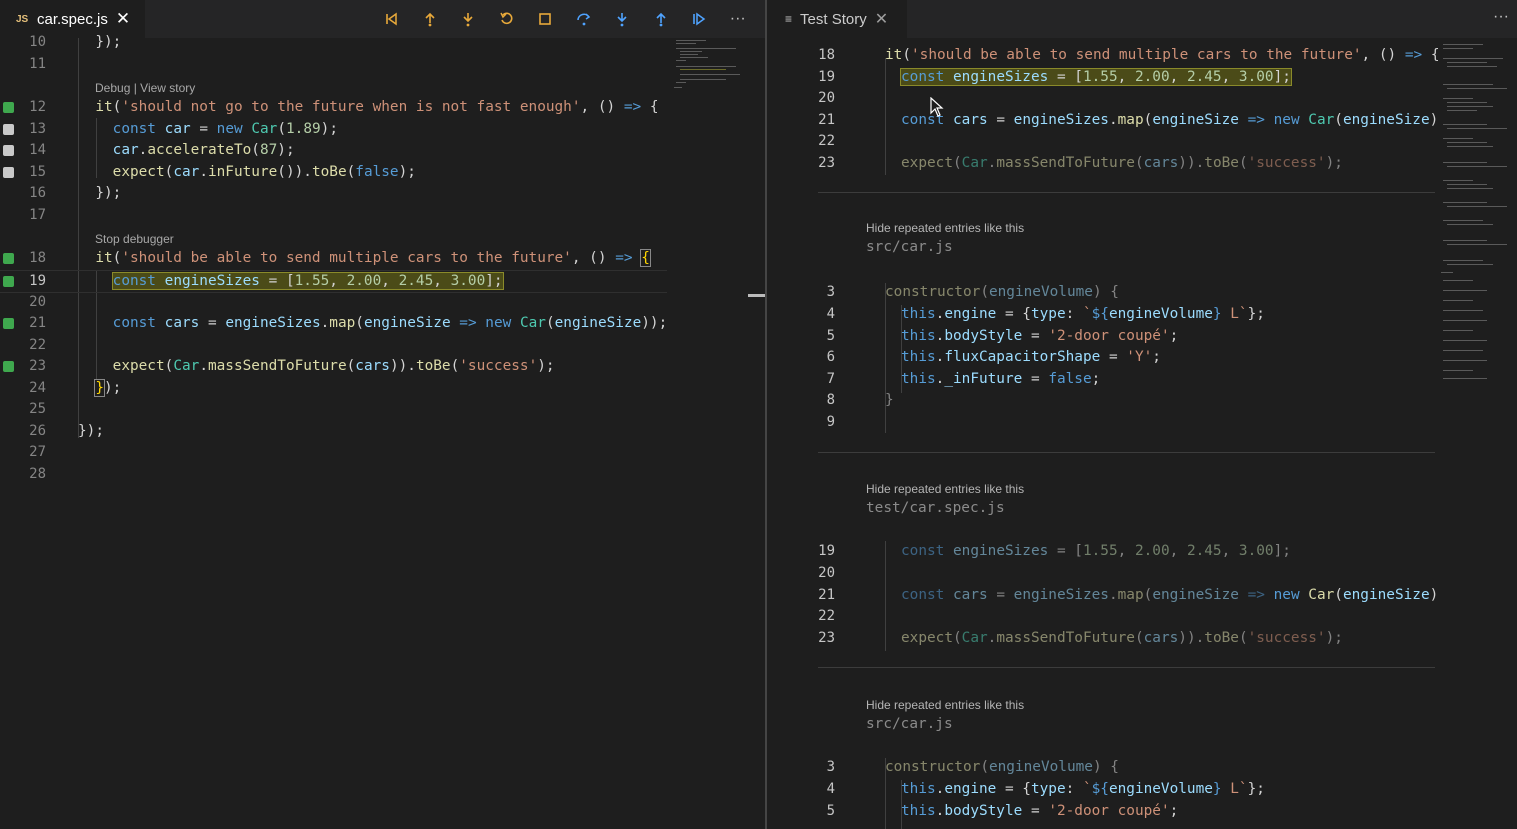 The width and height of the screenshot is (1517, 829). Describe the element at coordinates (756, 295) in the screenshot. I see `scrollbar-thumb` at that location.